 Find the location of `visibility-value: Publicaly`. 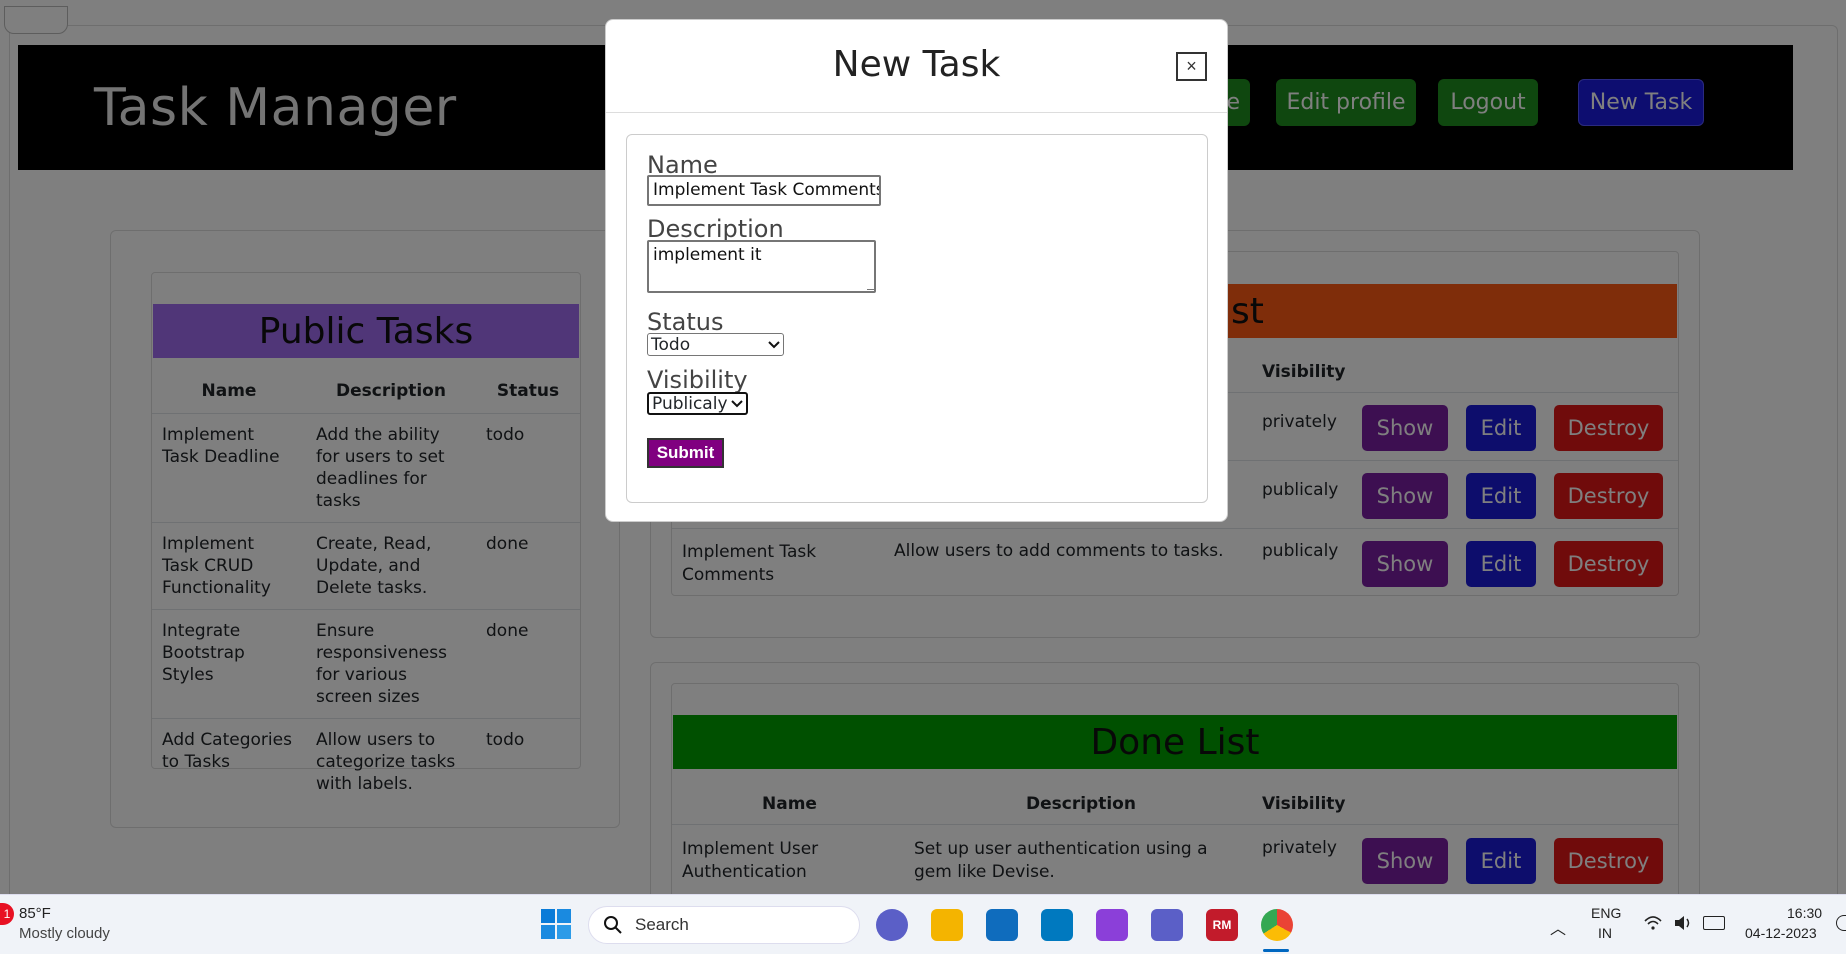

visibility-value: Publicaly is located at coordinates (690, 403).